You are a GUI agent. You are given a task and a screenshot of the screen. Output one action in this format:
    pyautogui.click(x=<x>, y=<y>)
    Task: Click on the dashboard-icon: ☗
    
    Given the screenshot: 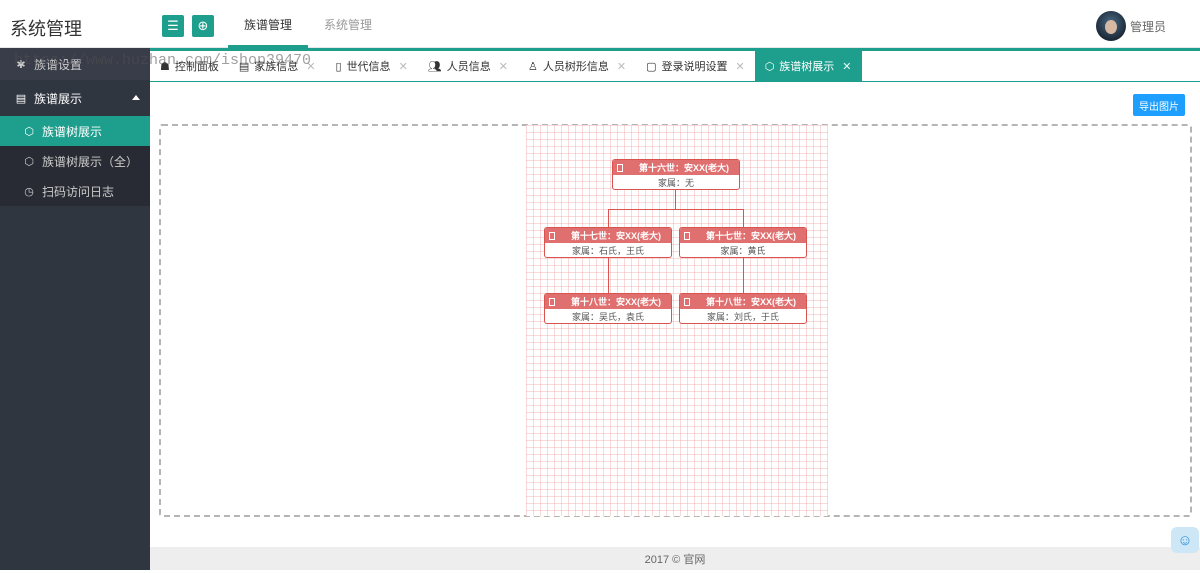 What is the action you would take?
    pyautogui.click(x=165, y=66)
    